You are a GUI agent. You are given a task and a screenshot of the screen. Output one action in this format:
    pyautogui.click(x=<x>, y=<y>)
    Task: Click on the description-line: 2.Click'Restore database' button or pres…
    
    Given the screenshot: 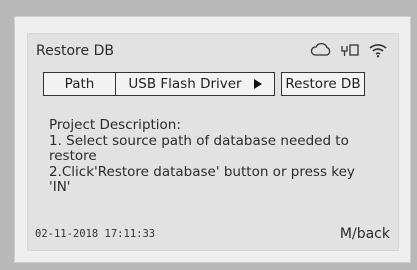 What is the action you would take?
    pyautogui.click(x=202, y=171)
    